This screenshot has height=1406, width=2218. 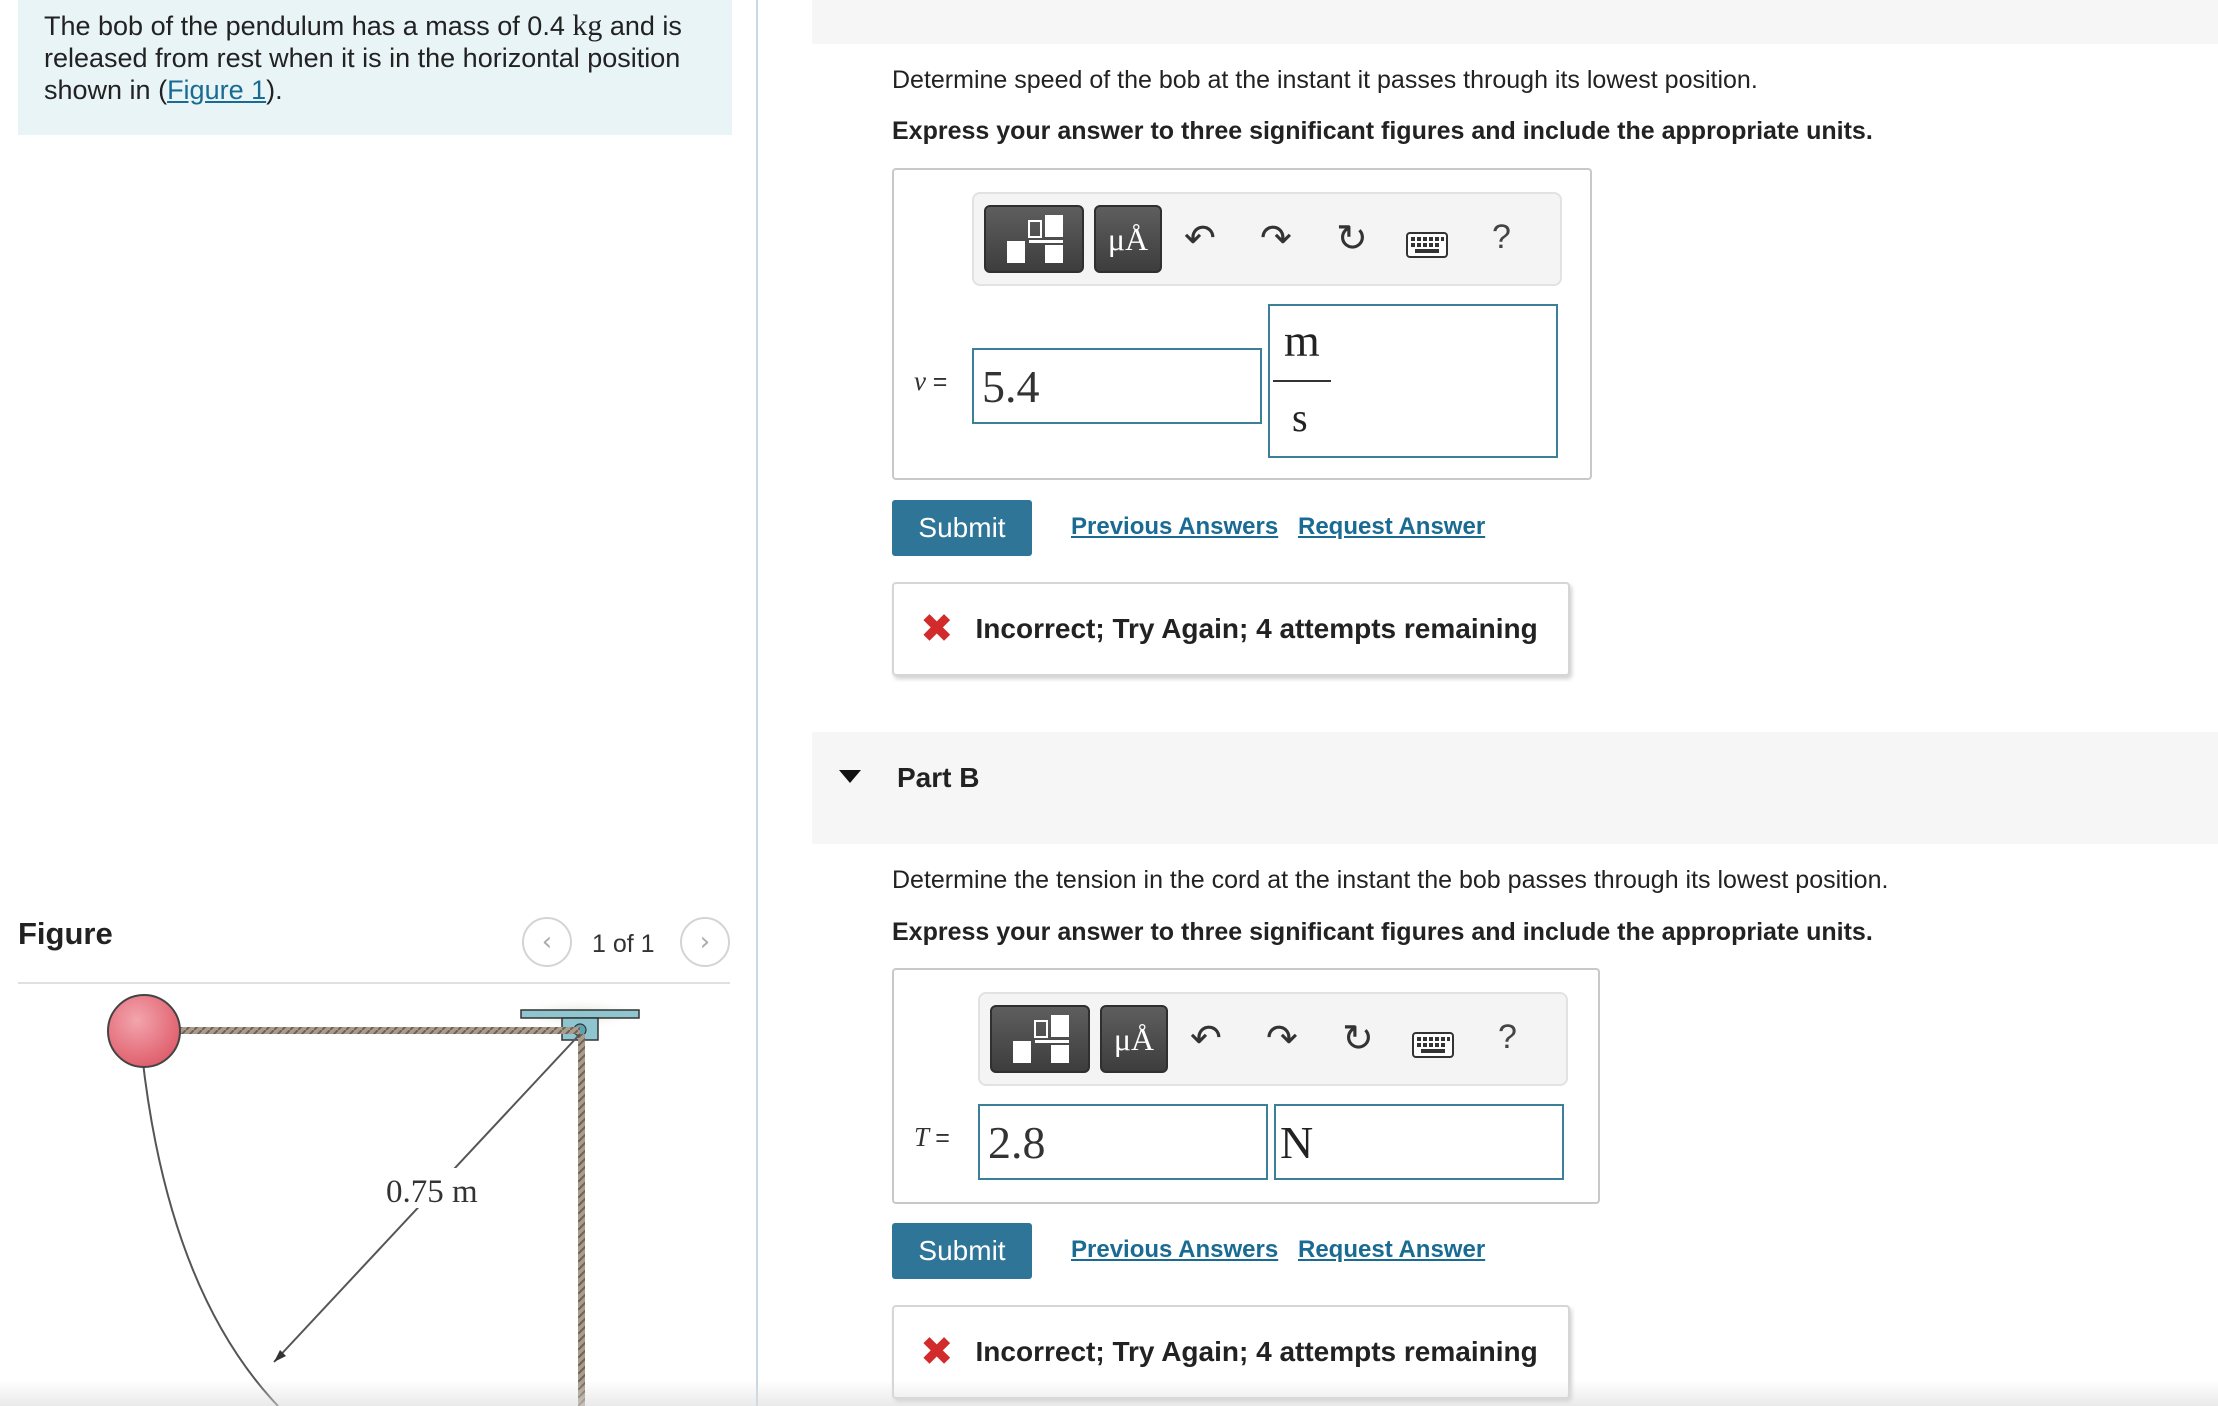 What do you see at coordinates (1413, 381) in the screenshot?
I see `part-a-unit-input: m s` at bounding box center [1413, 381].